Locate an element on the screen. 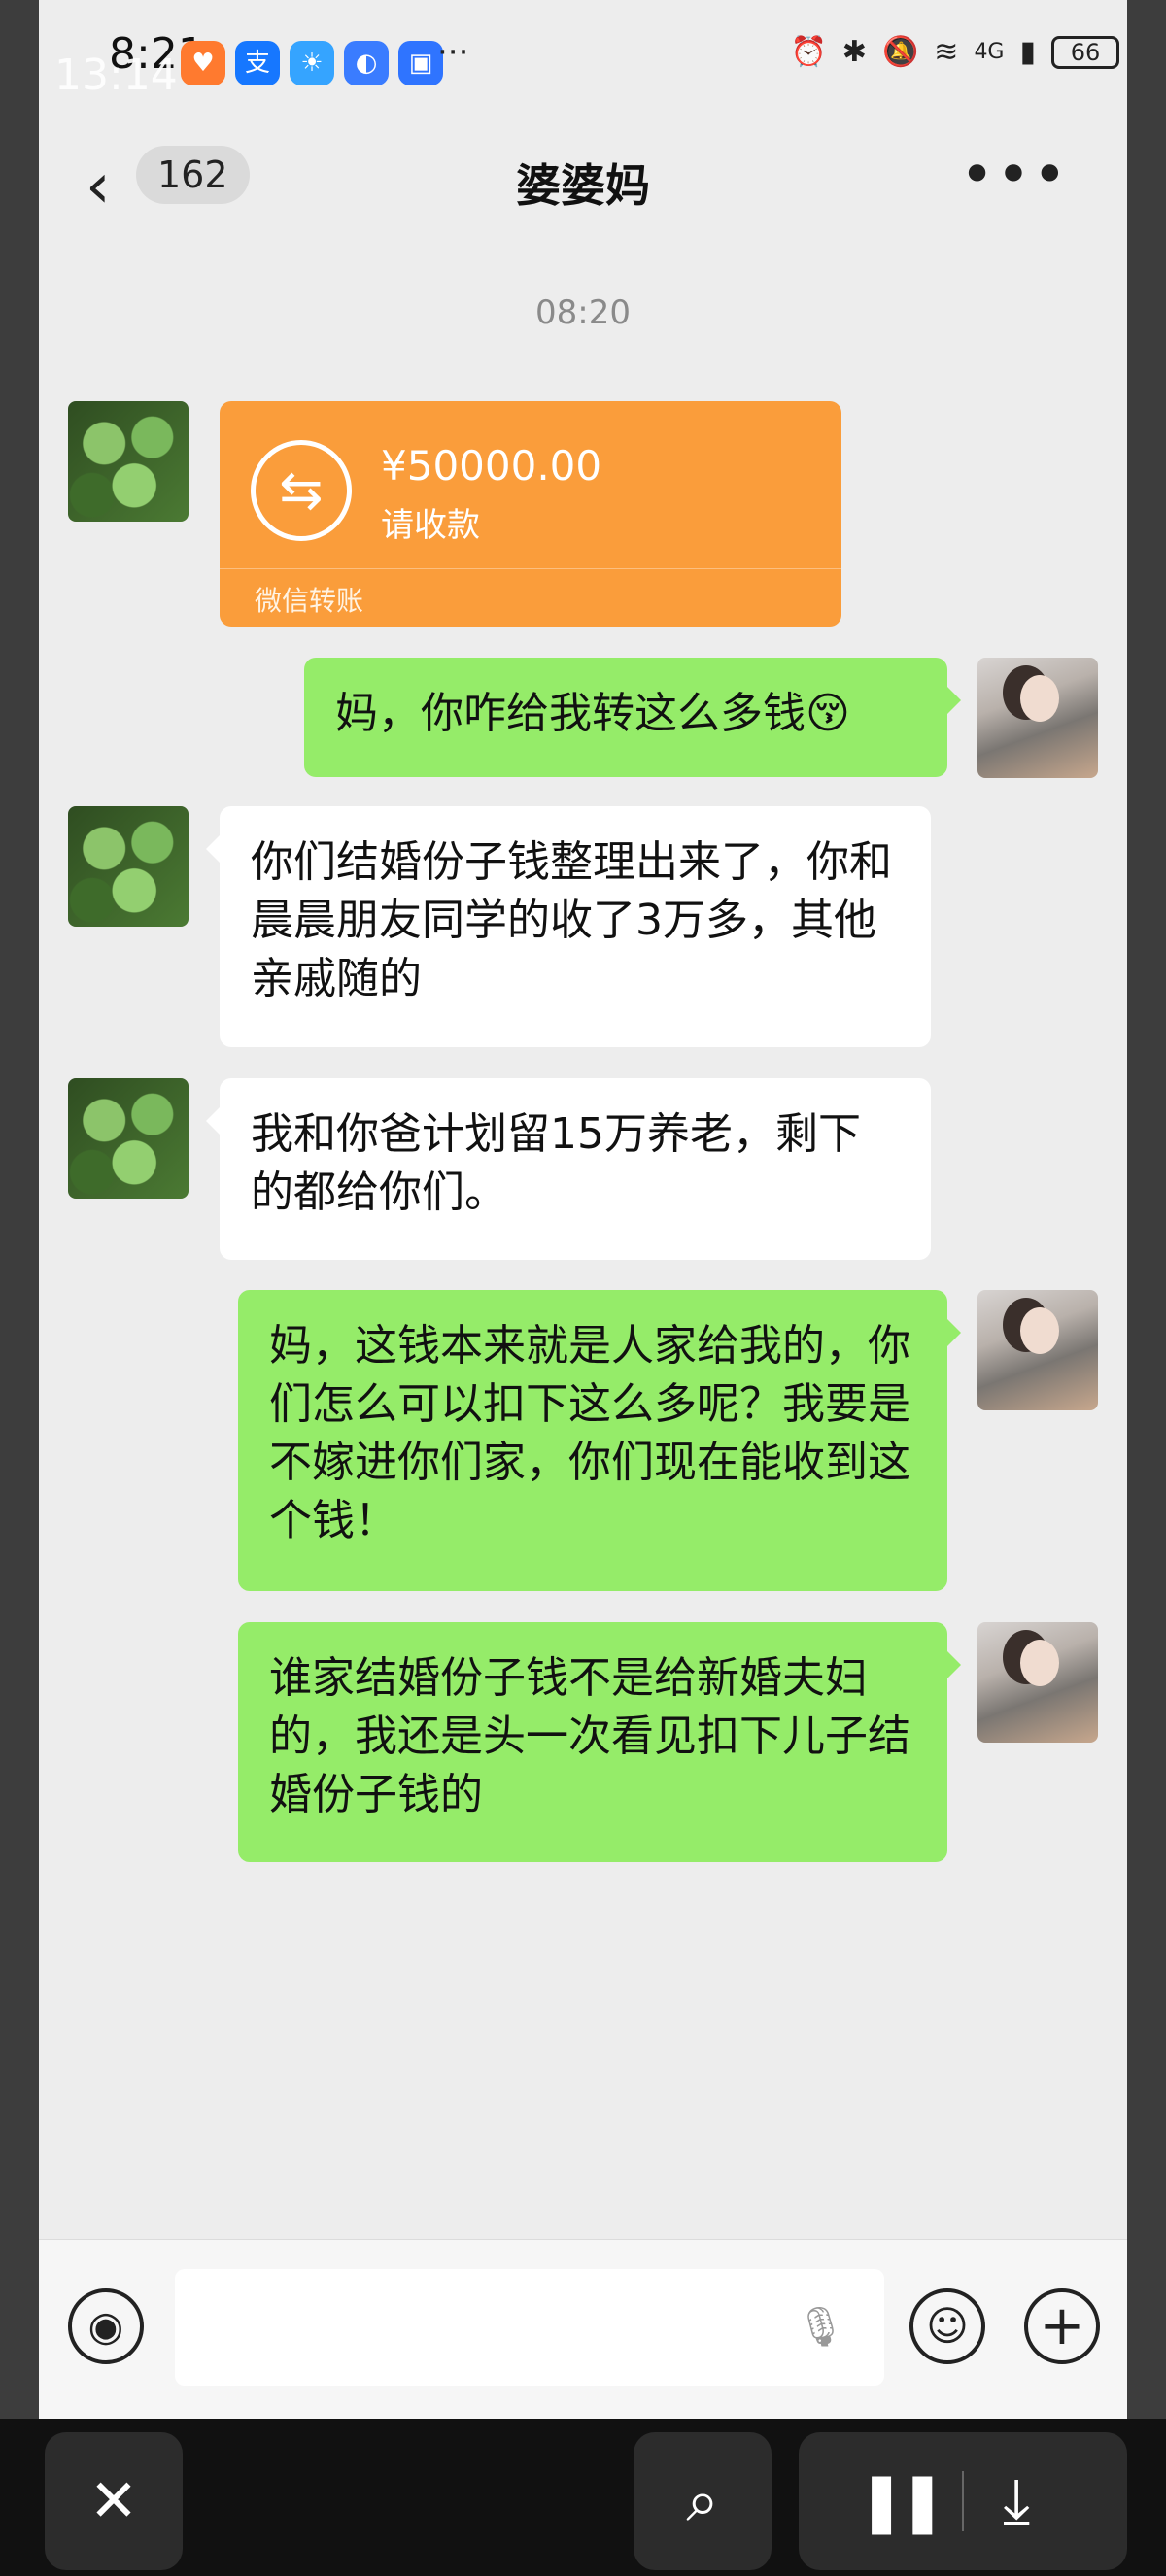 The image size is (1166, 2576). message-bubble-incoming: 我和你爸计划留15万养老，剩下的都给你们。 is located at coordinates (568, 1169).